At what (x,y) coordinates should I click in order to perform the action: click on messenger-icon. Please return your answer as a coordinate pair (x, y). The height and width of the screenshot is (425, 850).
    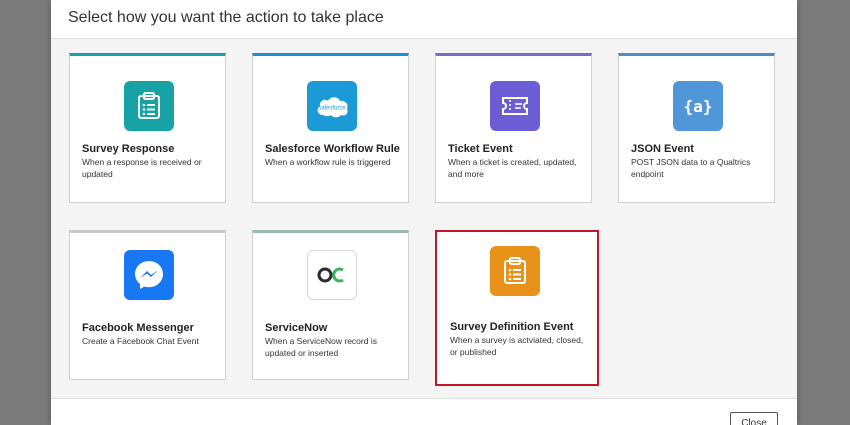
    Looking at the image, I should click on (149, 275).